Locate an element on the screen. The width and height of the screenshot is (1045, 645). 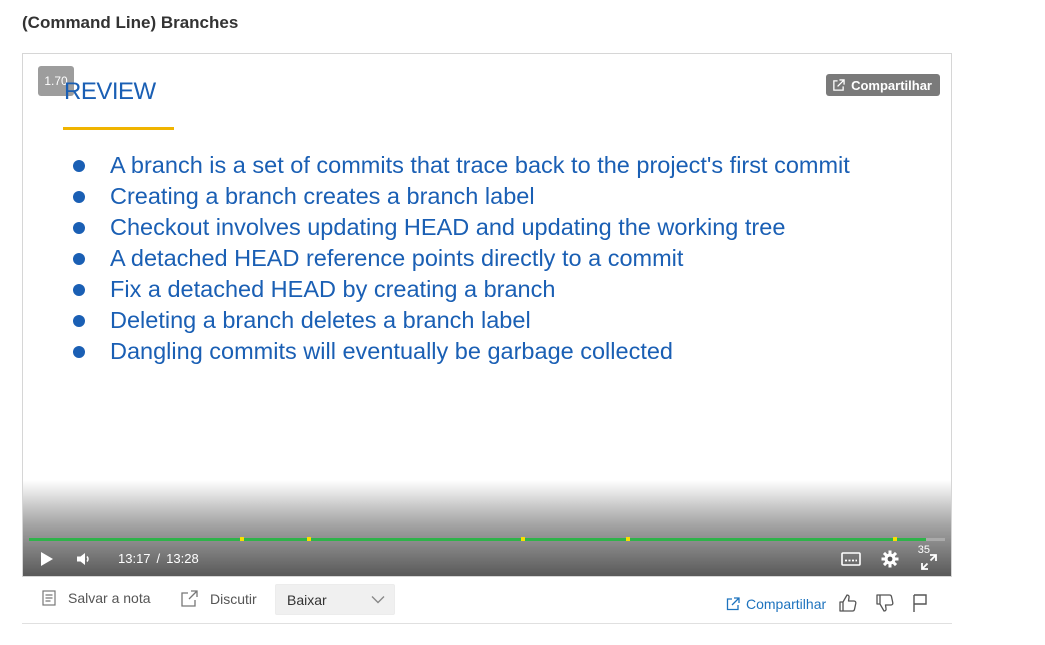
share-link: Compartilhar is located at coordinates (776, 604).